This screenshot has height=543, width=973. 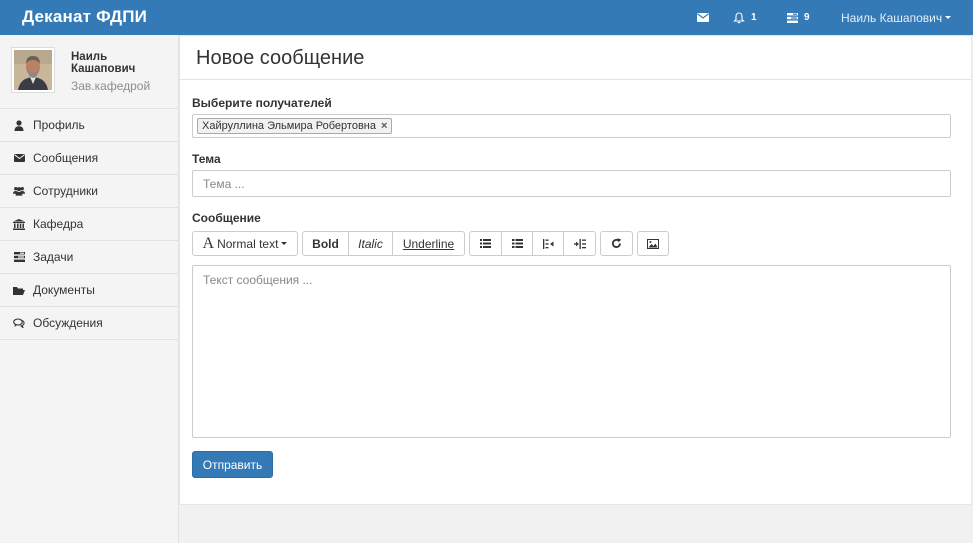 I want to click on picture-icon, so click(x=653, y=243).